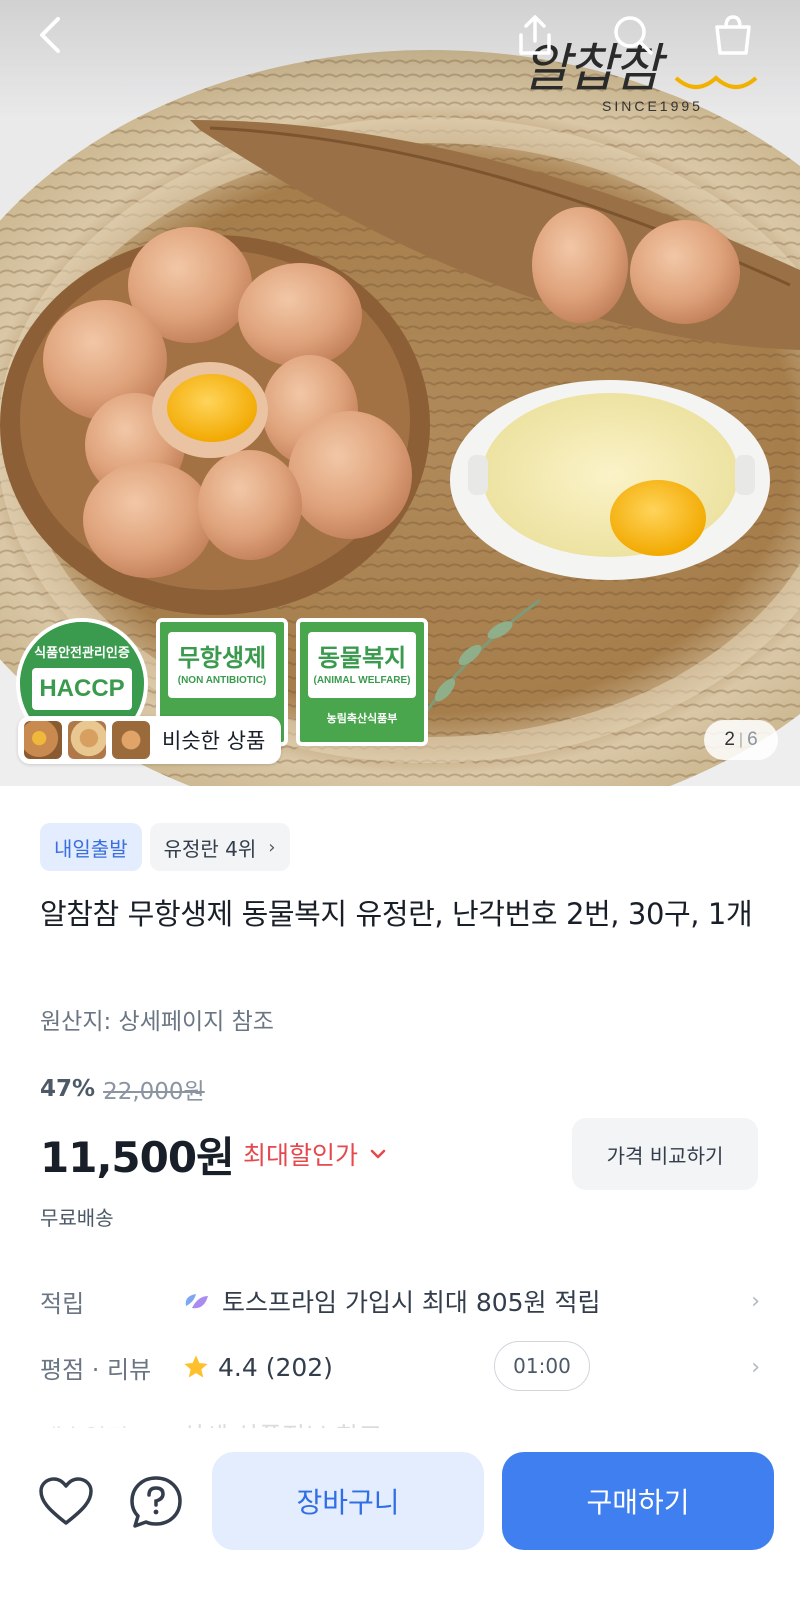  Describe the element at coordinates (154, 1092) in the screenshot. I see `original-price: 22,000원` at that location.